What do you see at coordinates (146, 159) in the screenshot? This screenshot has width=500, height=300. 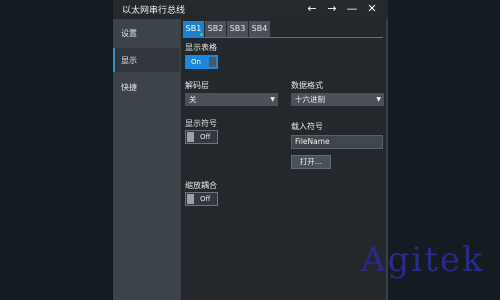 I see `sidebar: 设置 显示 快捷` at bounding box center [146, 159].